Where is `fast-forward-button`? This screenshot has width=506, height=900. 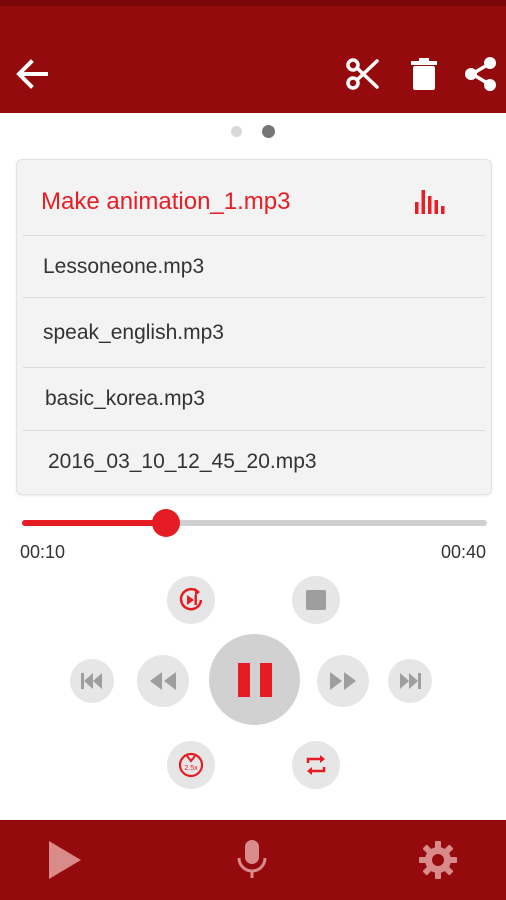
fast-forward-button is located at coordinates (343, 681).